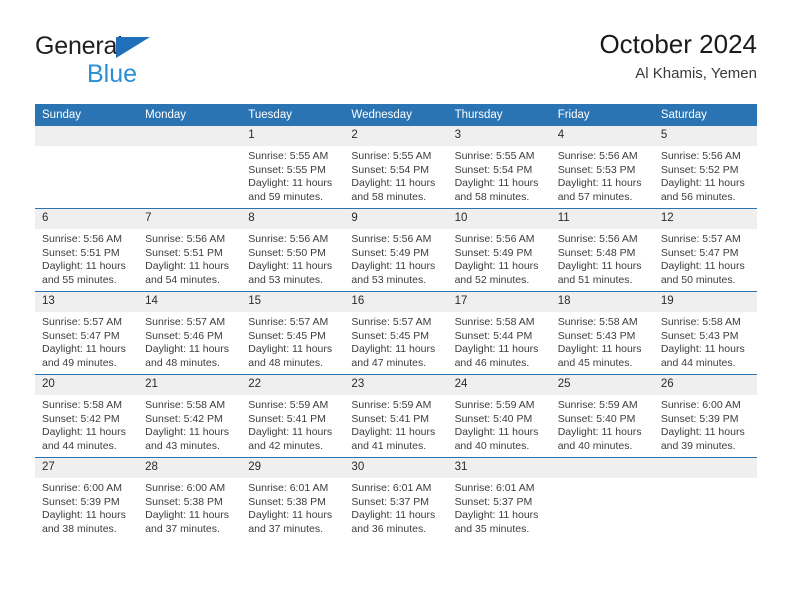 The height and width of the screenshot is (612, 792). I want to click on day-number: 1, so click(293, 136).